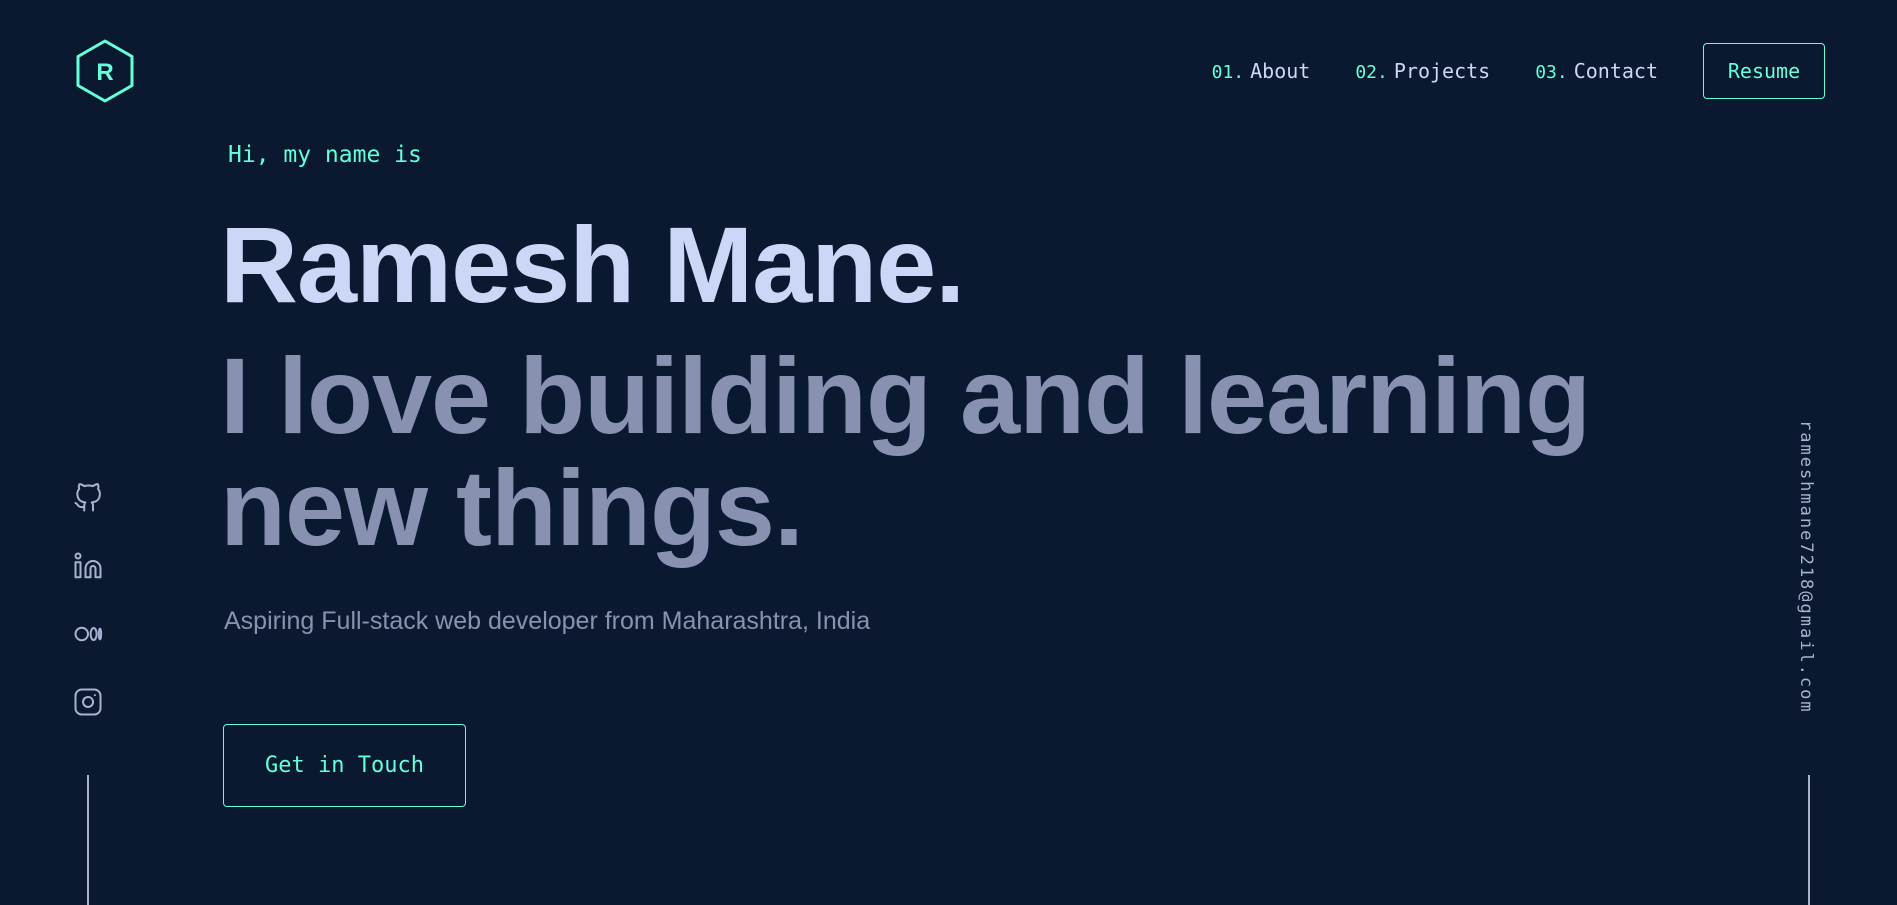 Image resolution: width=1897 pixels, height=905 pixels. What do you see at coordinates (88, 840) in the screenshot?
I see `left-divider-line` at bounding box center [88, 840].